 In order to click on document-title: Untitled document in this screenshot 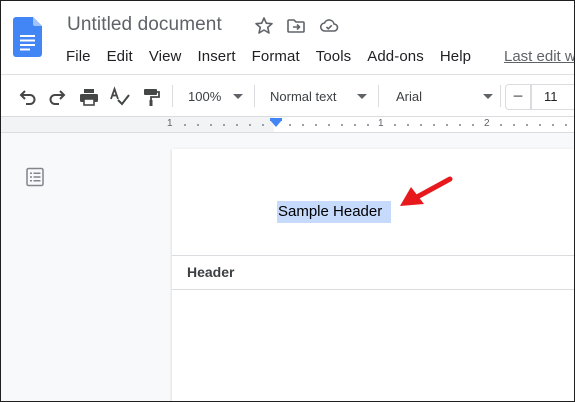, I will do `click(144, 25)`.